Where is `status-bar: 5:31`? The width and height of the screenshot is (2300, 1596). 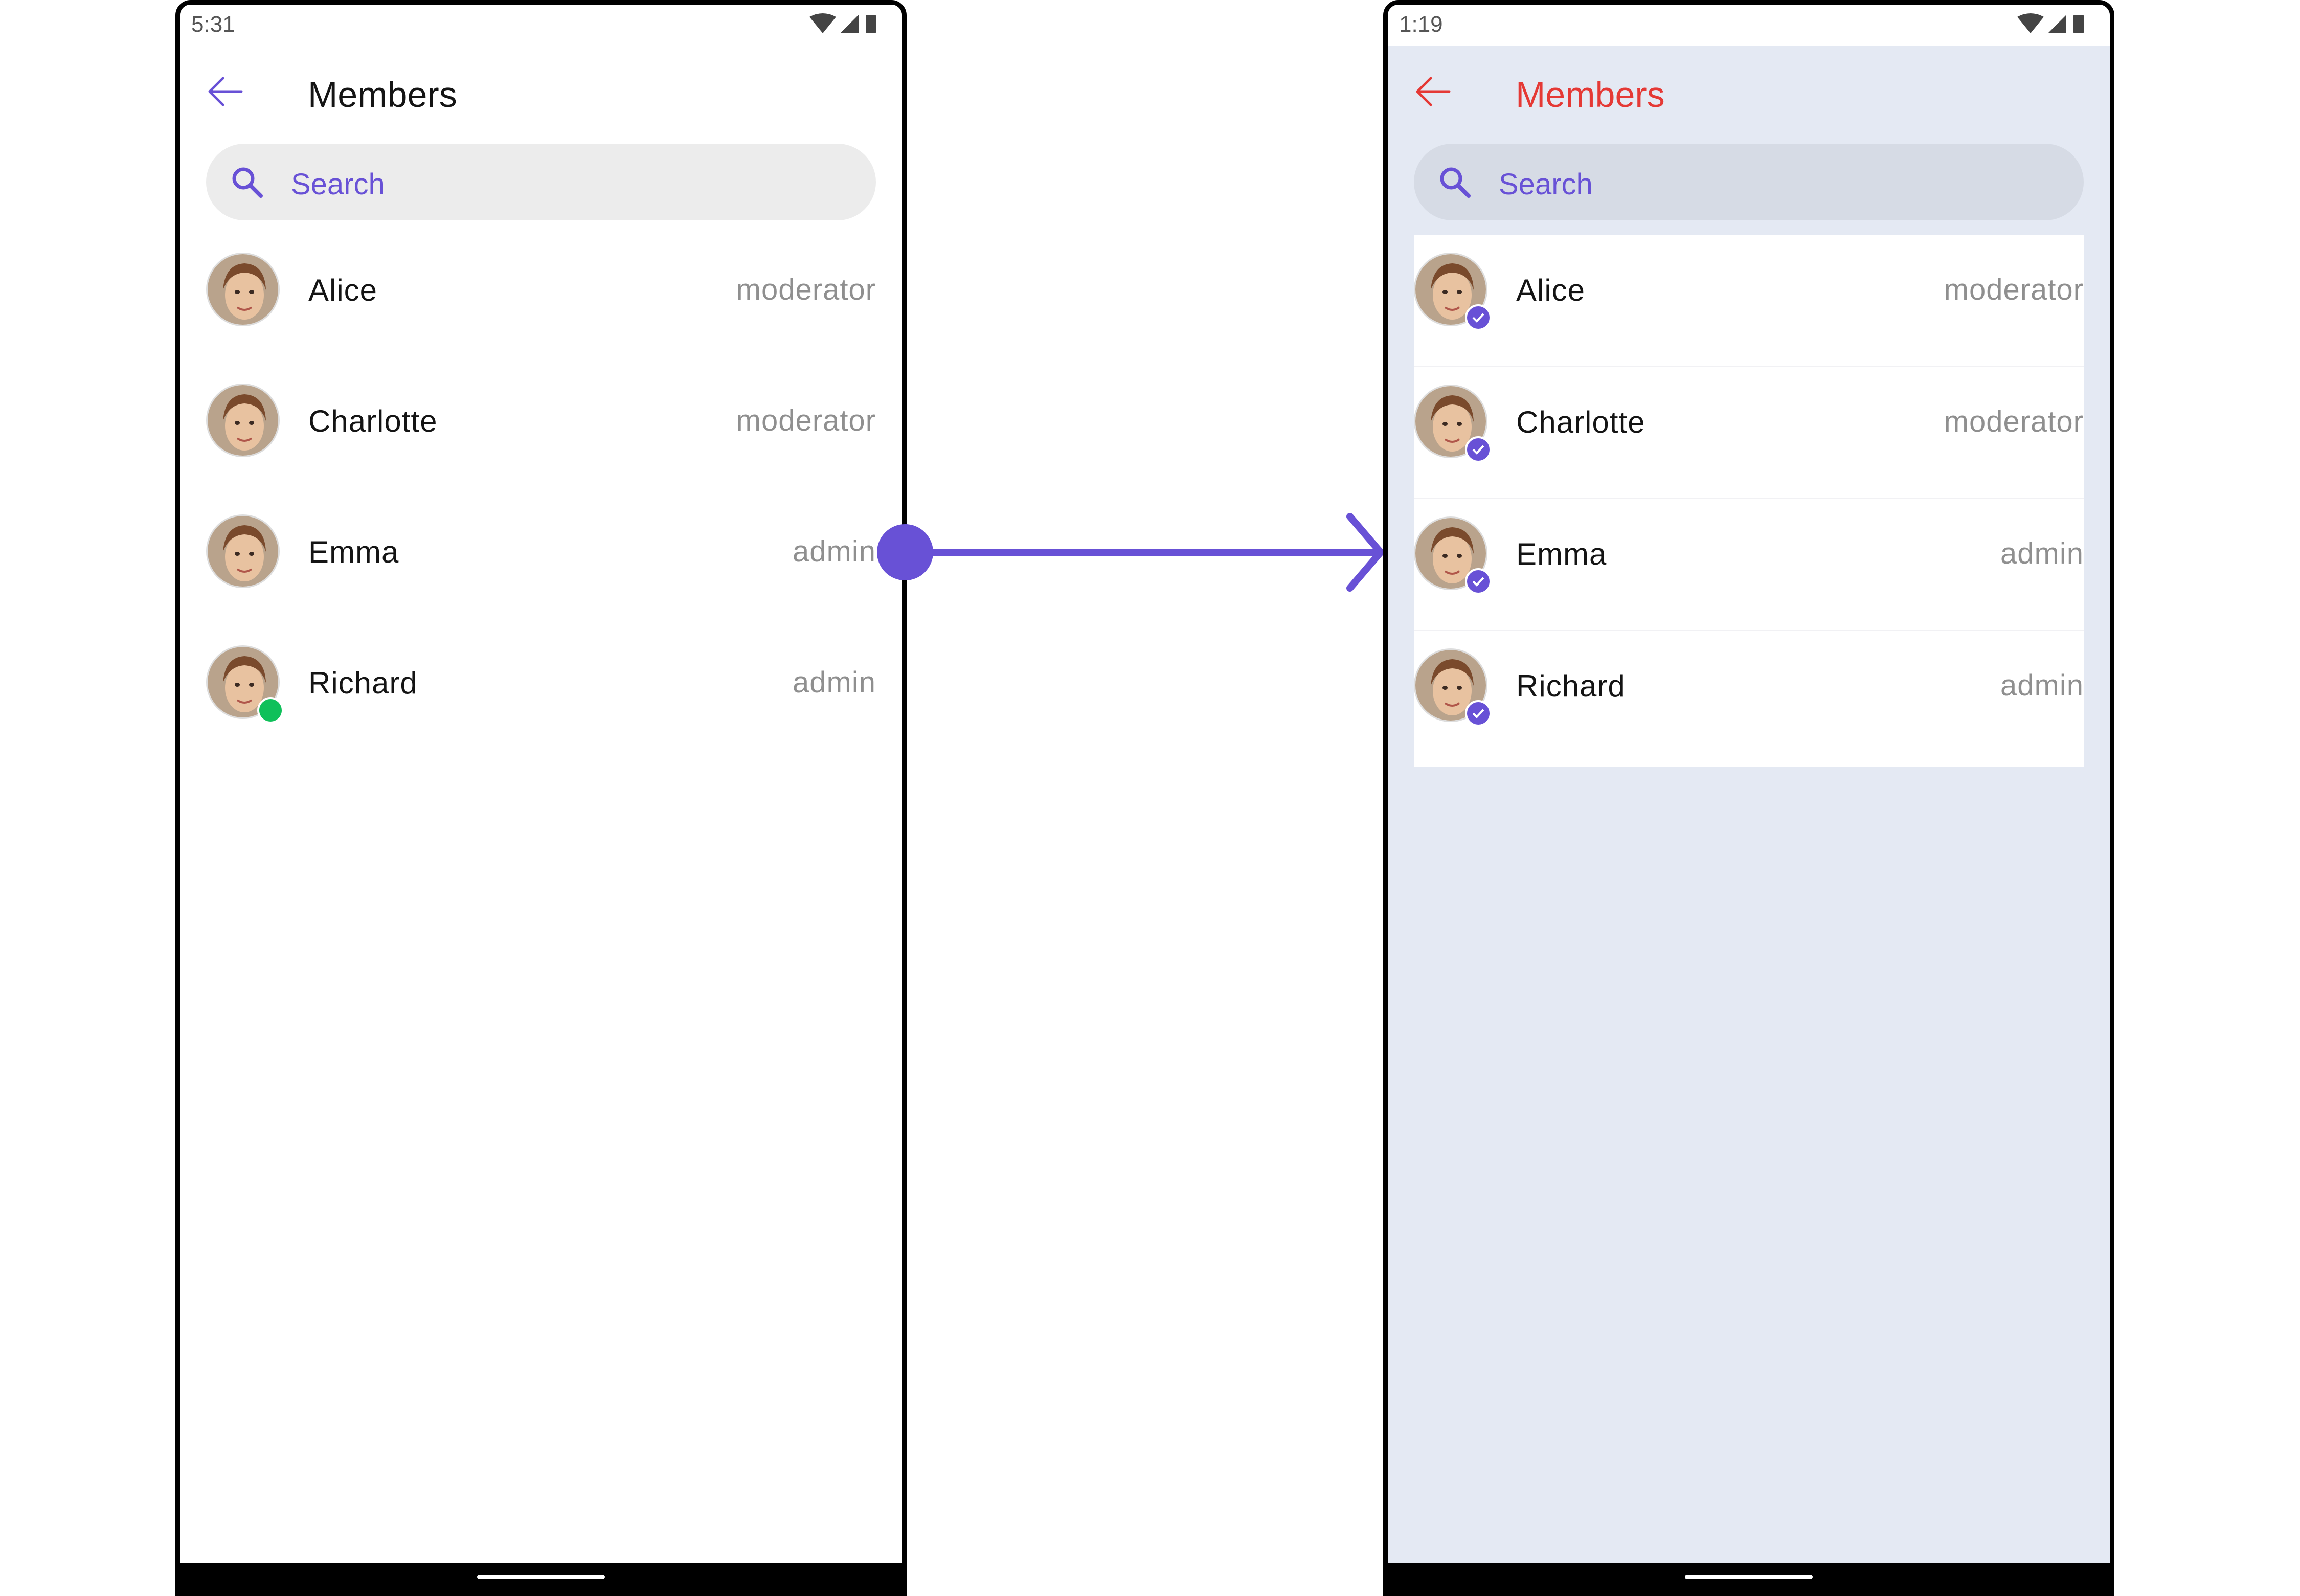 status-bar: 5:31 is located at coordinates (541, 26).